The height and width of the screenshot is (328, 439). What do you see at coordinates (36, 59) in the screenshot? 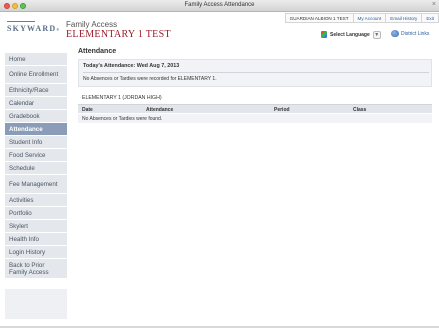
I see `sidebar-item-home: Home` at bounding box center [36, 59].